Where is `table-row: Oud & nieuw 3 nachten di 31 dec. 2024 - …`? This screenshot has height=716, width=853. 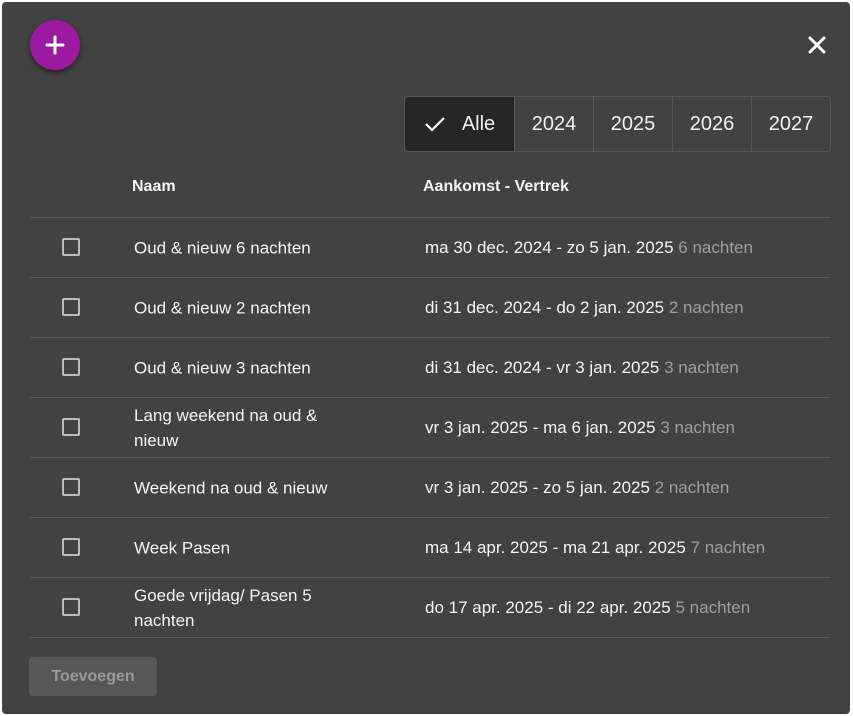 table-row: Oud & nieuw 3 nachten di 31 dec. 2024 - … is located at coordinates (430, 368).